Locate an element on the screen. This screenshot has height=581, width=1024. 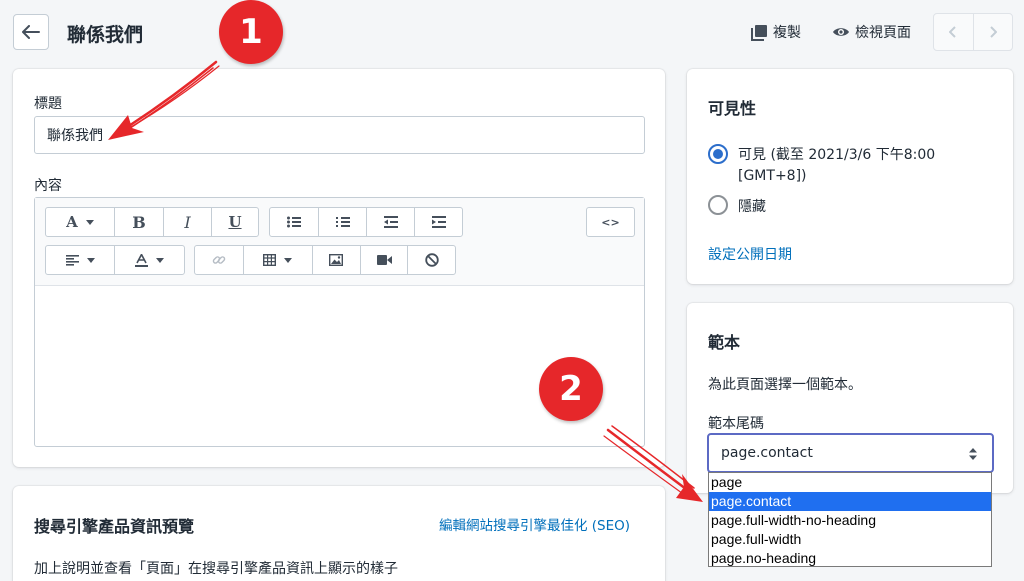
annotation-badge-1: 1 is located at coordinates (251, 32).